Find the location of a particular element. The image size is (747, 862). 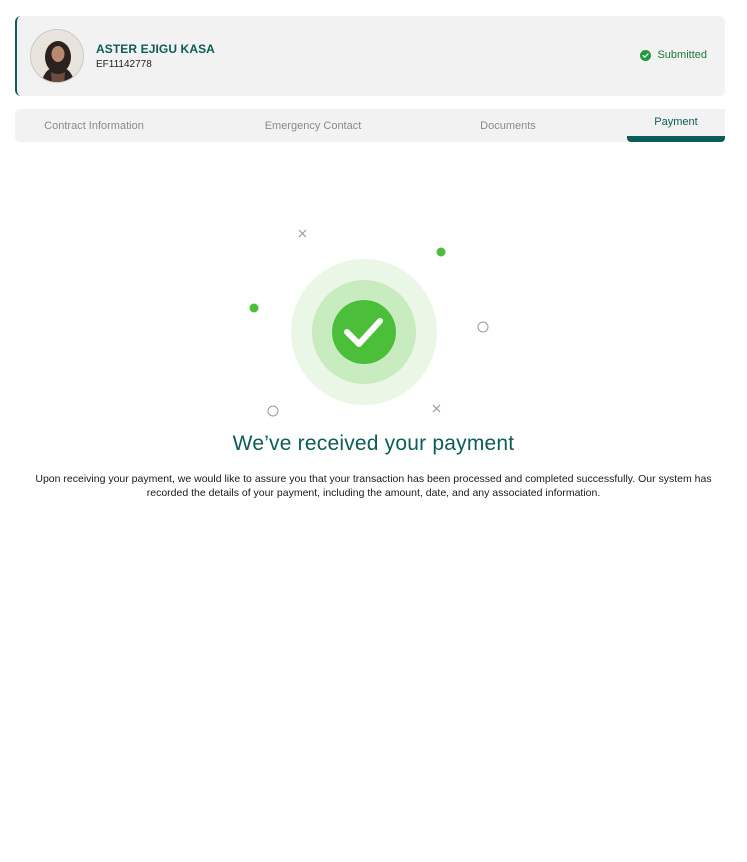

middle-ring is located at coordinates (364, 332).